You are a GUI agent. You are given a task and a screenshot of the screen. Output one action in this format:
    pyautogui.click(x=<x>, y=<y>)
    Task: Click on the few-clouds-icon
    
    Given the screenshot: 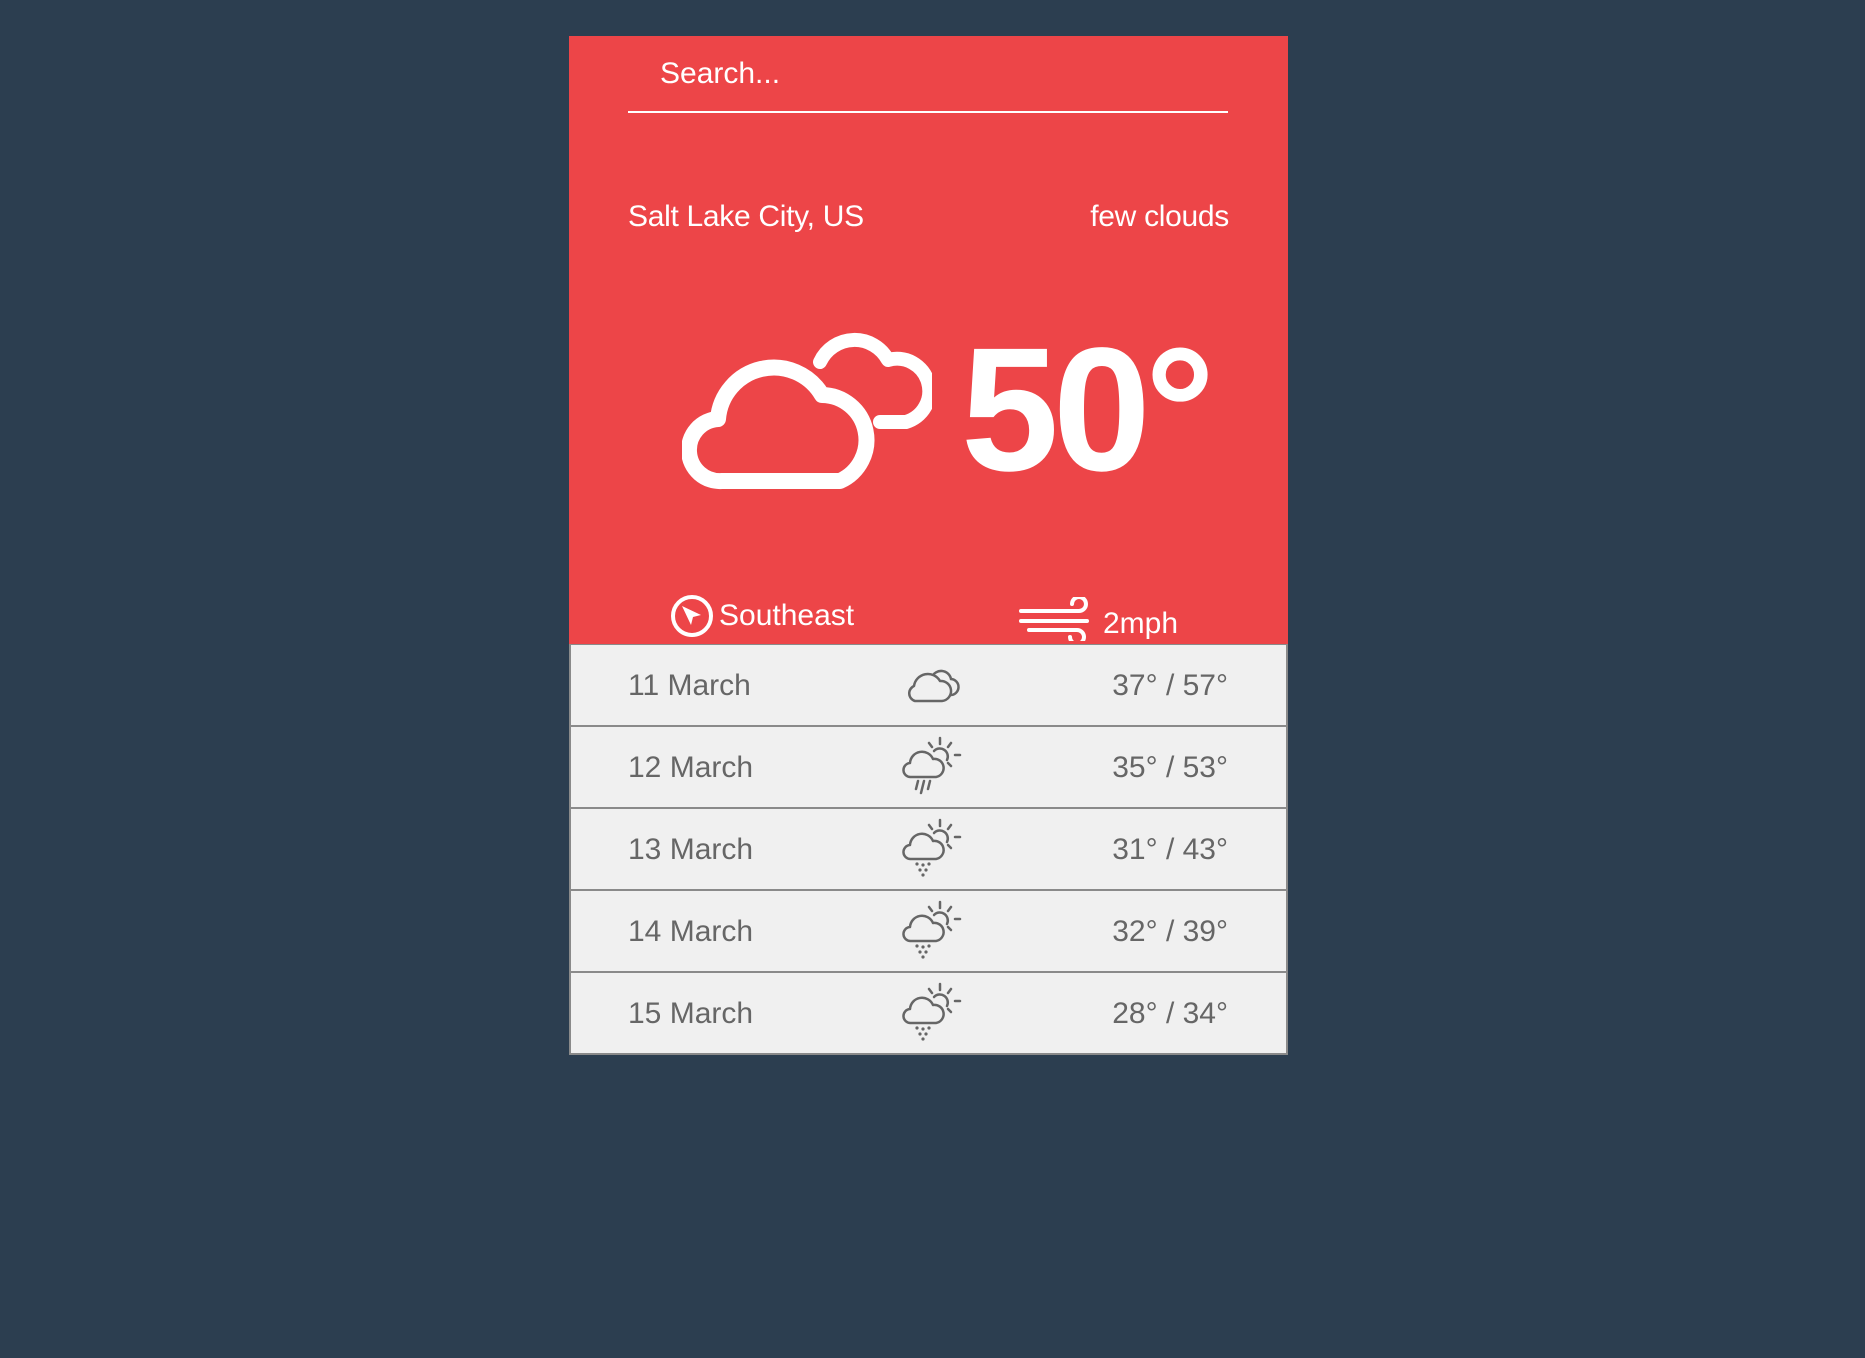 What is the action you would take?
    pyautogui.click(x=807, y=411)
    